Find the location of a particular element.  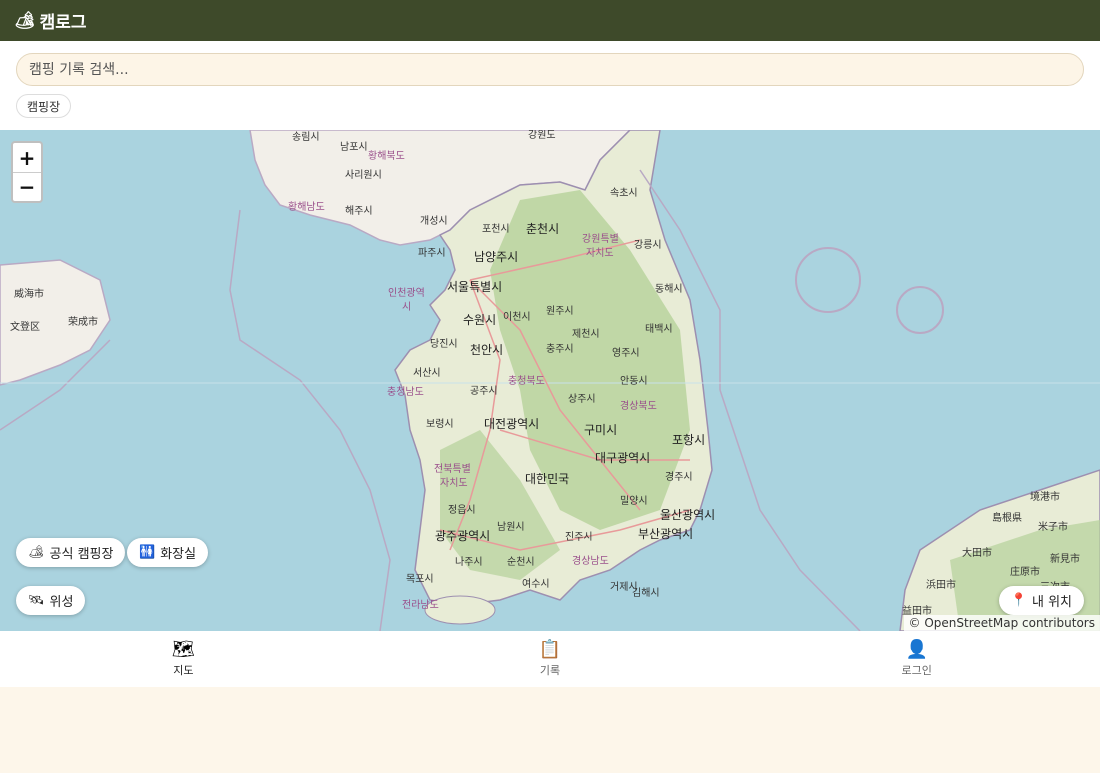

layer-button-label: 공식 캠핑장 is located at coordinates (81, 554).